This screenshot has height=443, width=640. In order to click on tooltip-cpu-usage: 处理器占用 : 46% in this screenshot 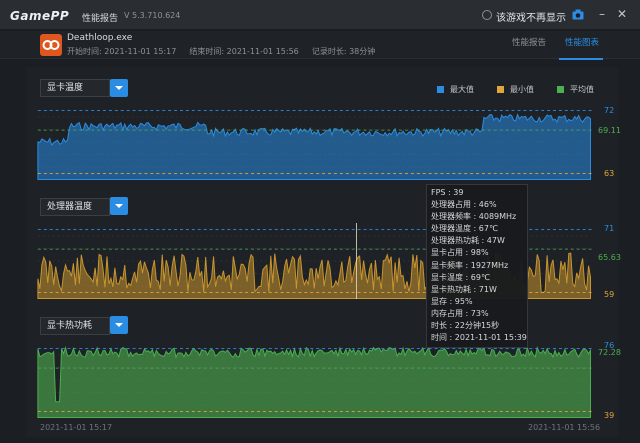, I will do `click(464, 205)`.